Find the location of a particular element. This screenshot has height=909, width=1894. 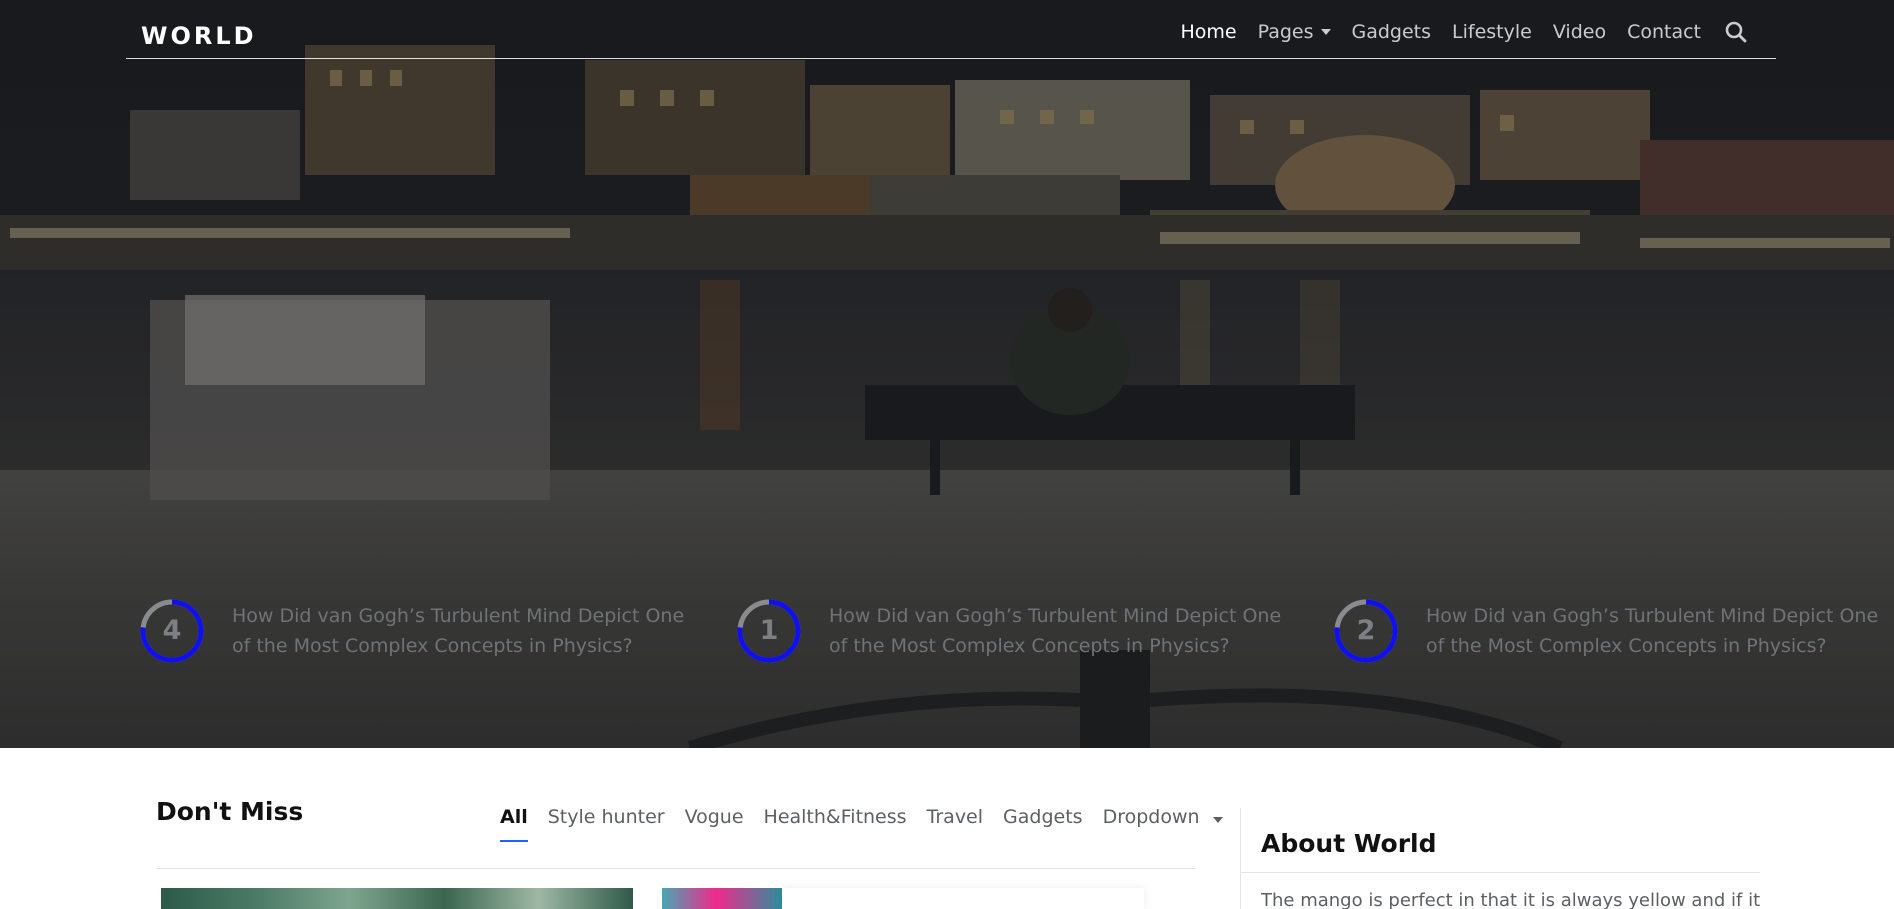

nav-item-pages: Pages is located at coordinates (1294, 32).